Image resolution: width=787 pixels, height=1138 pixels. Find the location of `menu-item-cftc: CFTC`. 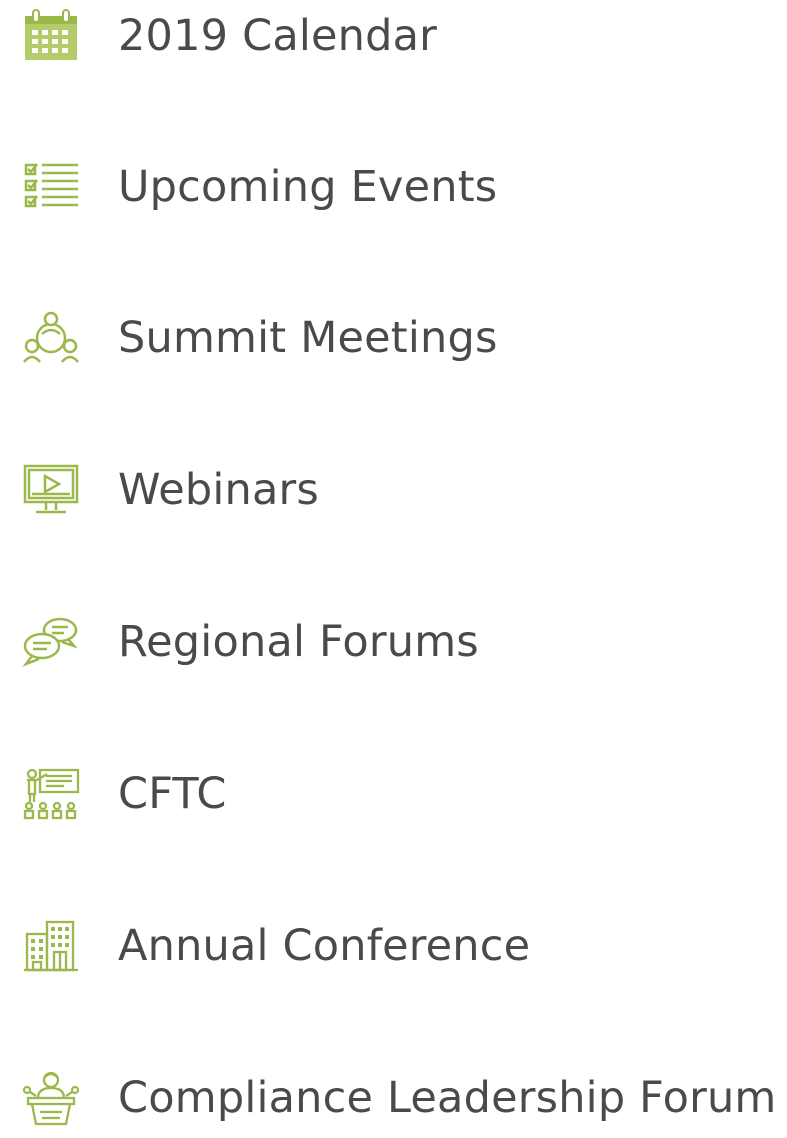

menu-item-cftc: CFTC is located at coordinates (393, 794).